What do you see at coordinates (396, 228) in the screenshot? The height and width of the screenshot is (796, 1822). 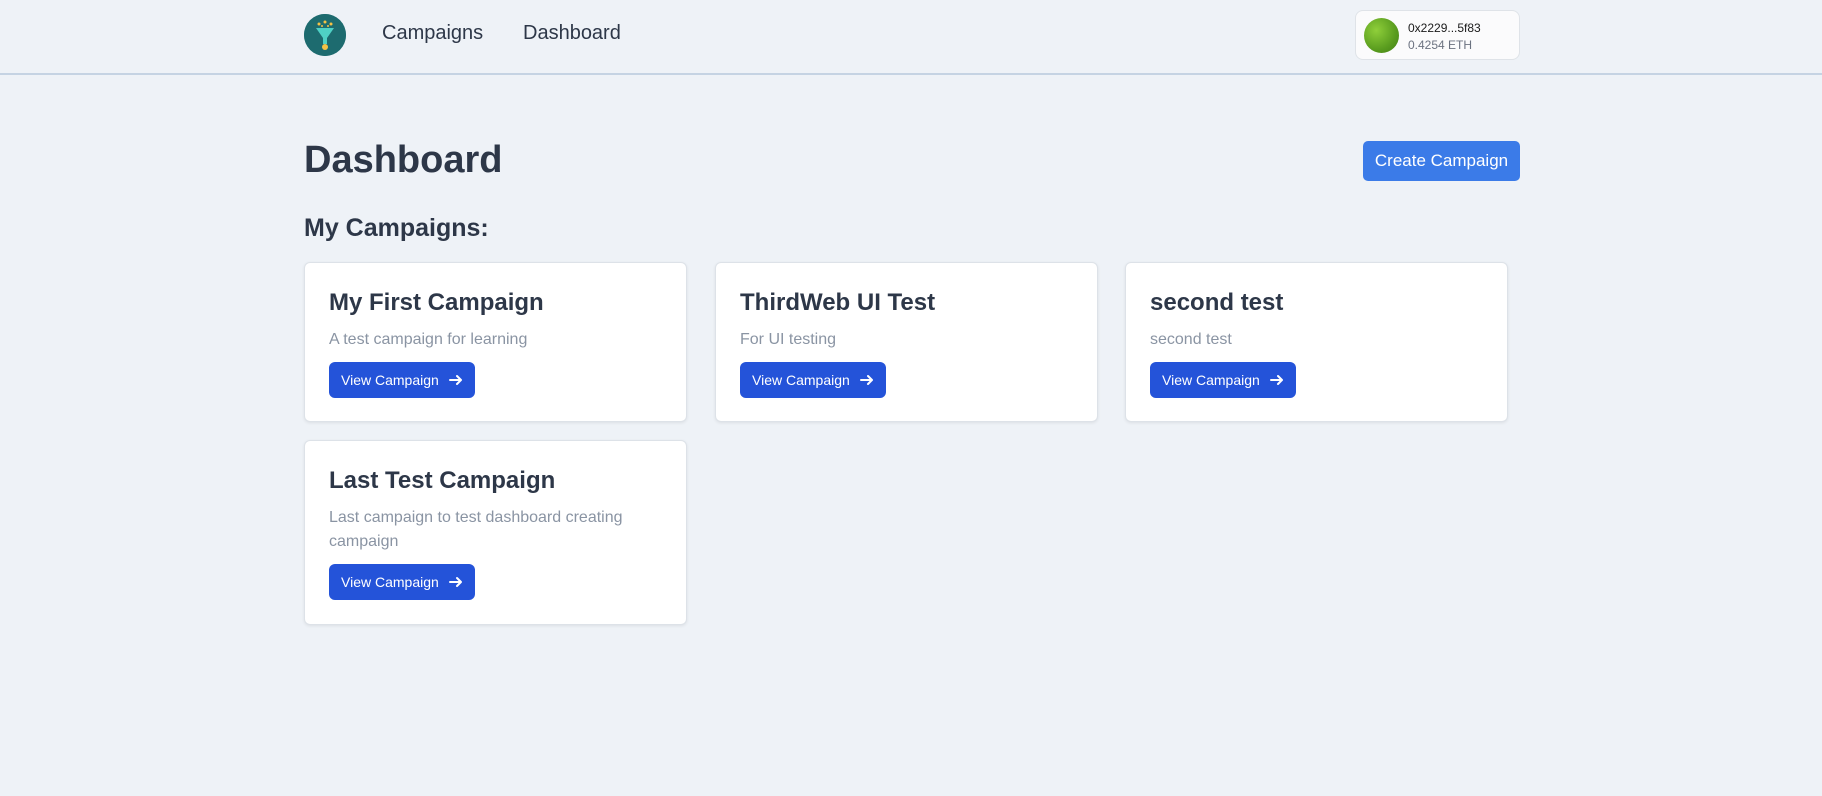 I see `section-title: My Campaigns:` at bounding box center [396, 228].